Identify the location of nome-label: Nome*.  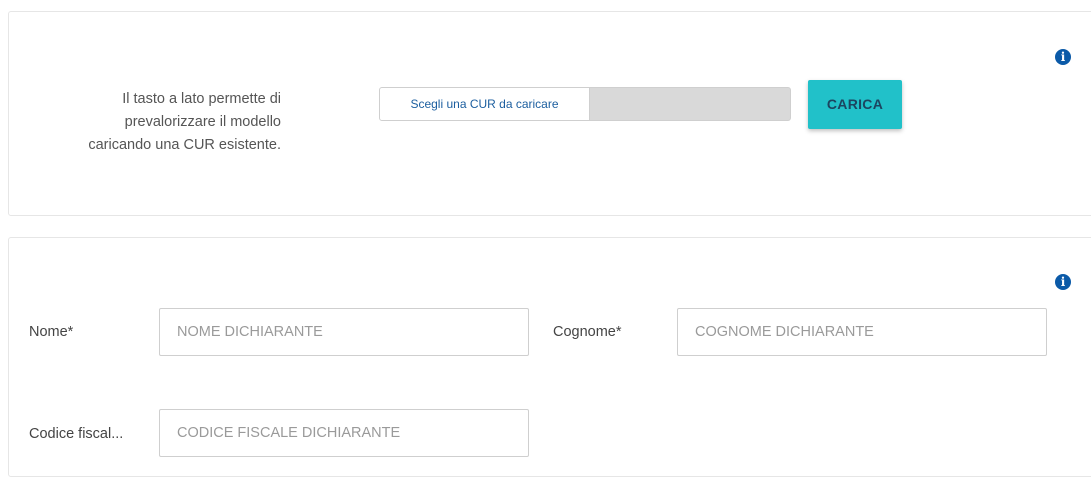
(51, 332).